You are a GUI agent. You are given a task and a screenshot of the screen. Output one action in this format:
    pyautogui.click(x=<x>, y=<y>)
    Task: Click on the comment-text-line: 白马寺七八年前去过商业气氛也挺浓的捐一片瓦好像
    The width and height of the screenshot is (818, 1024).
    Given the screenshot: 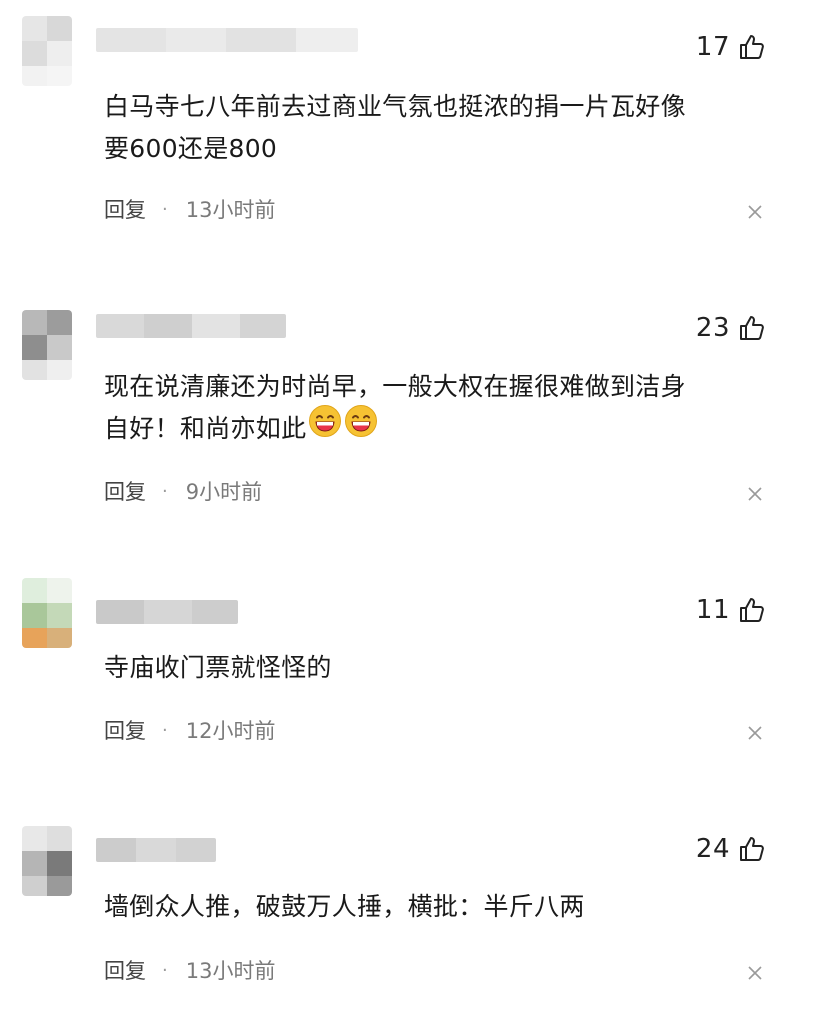 What is the action you would take?
    pyautogui.click(x=395, y=106)
    